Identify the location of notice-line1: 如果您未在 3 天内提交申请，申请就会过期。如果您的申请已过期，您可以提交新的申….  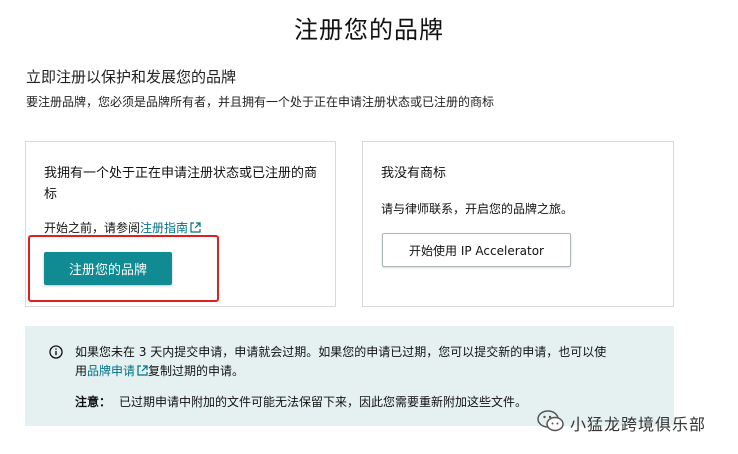
(341, 352).